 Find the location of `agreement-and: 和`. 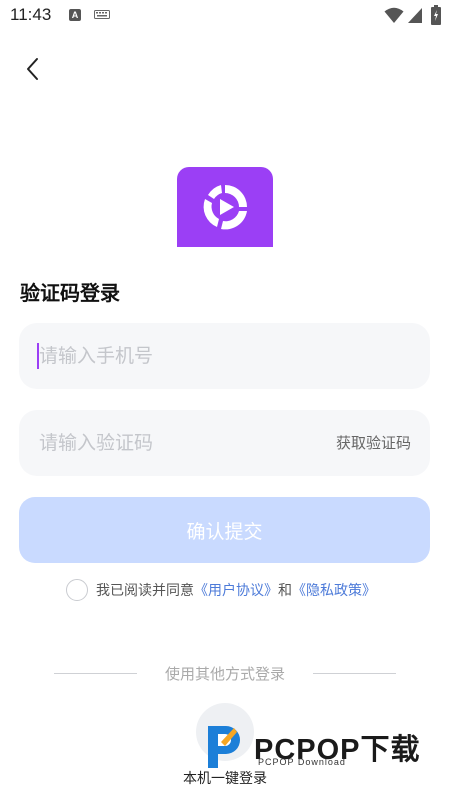

agreement-and: 和 is located at coordinates (285, 591).